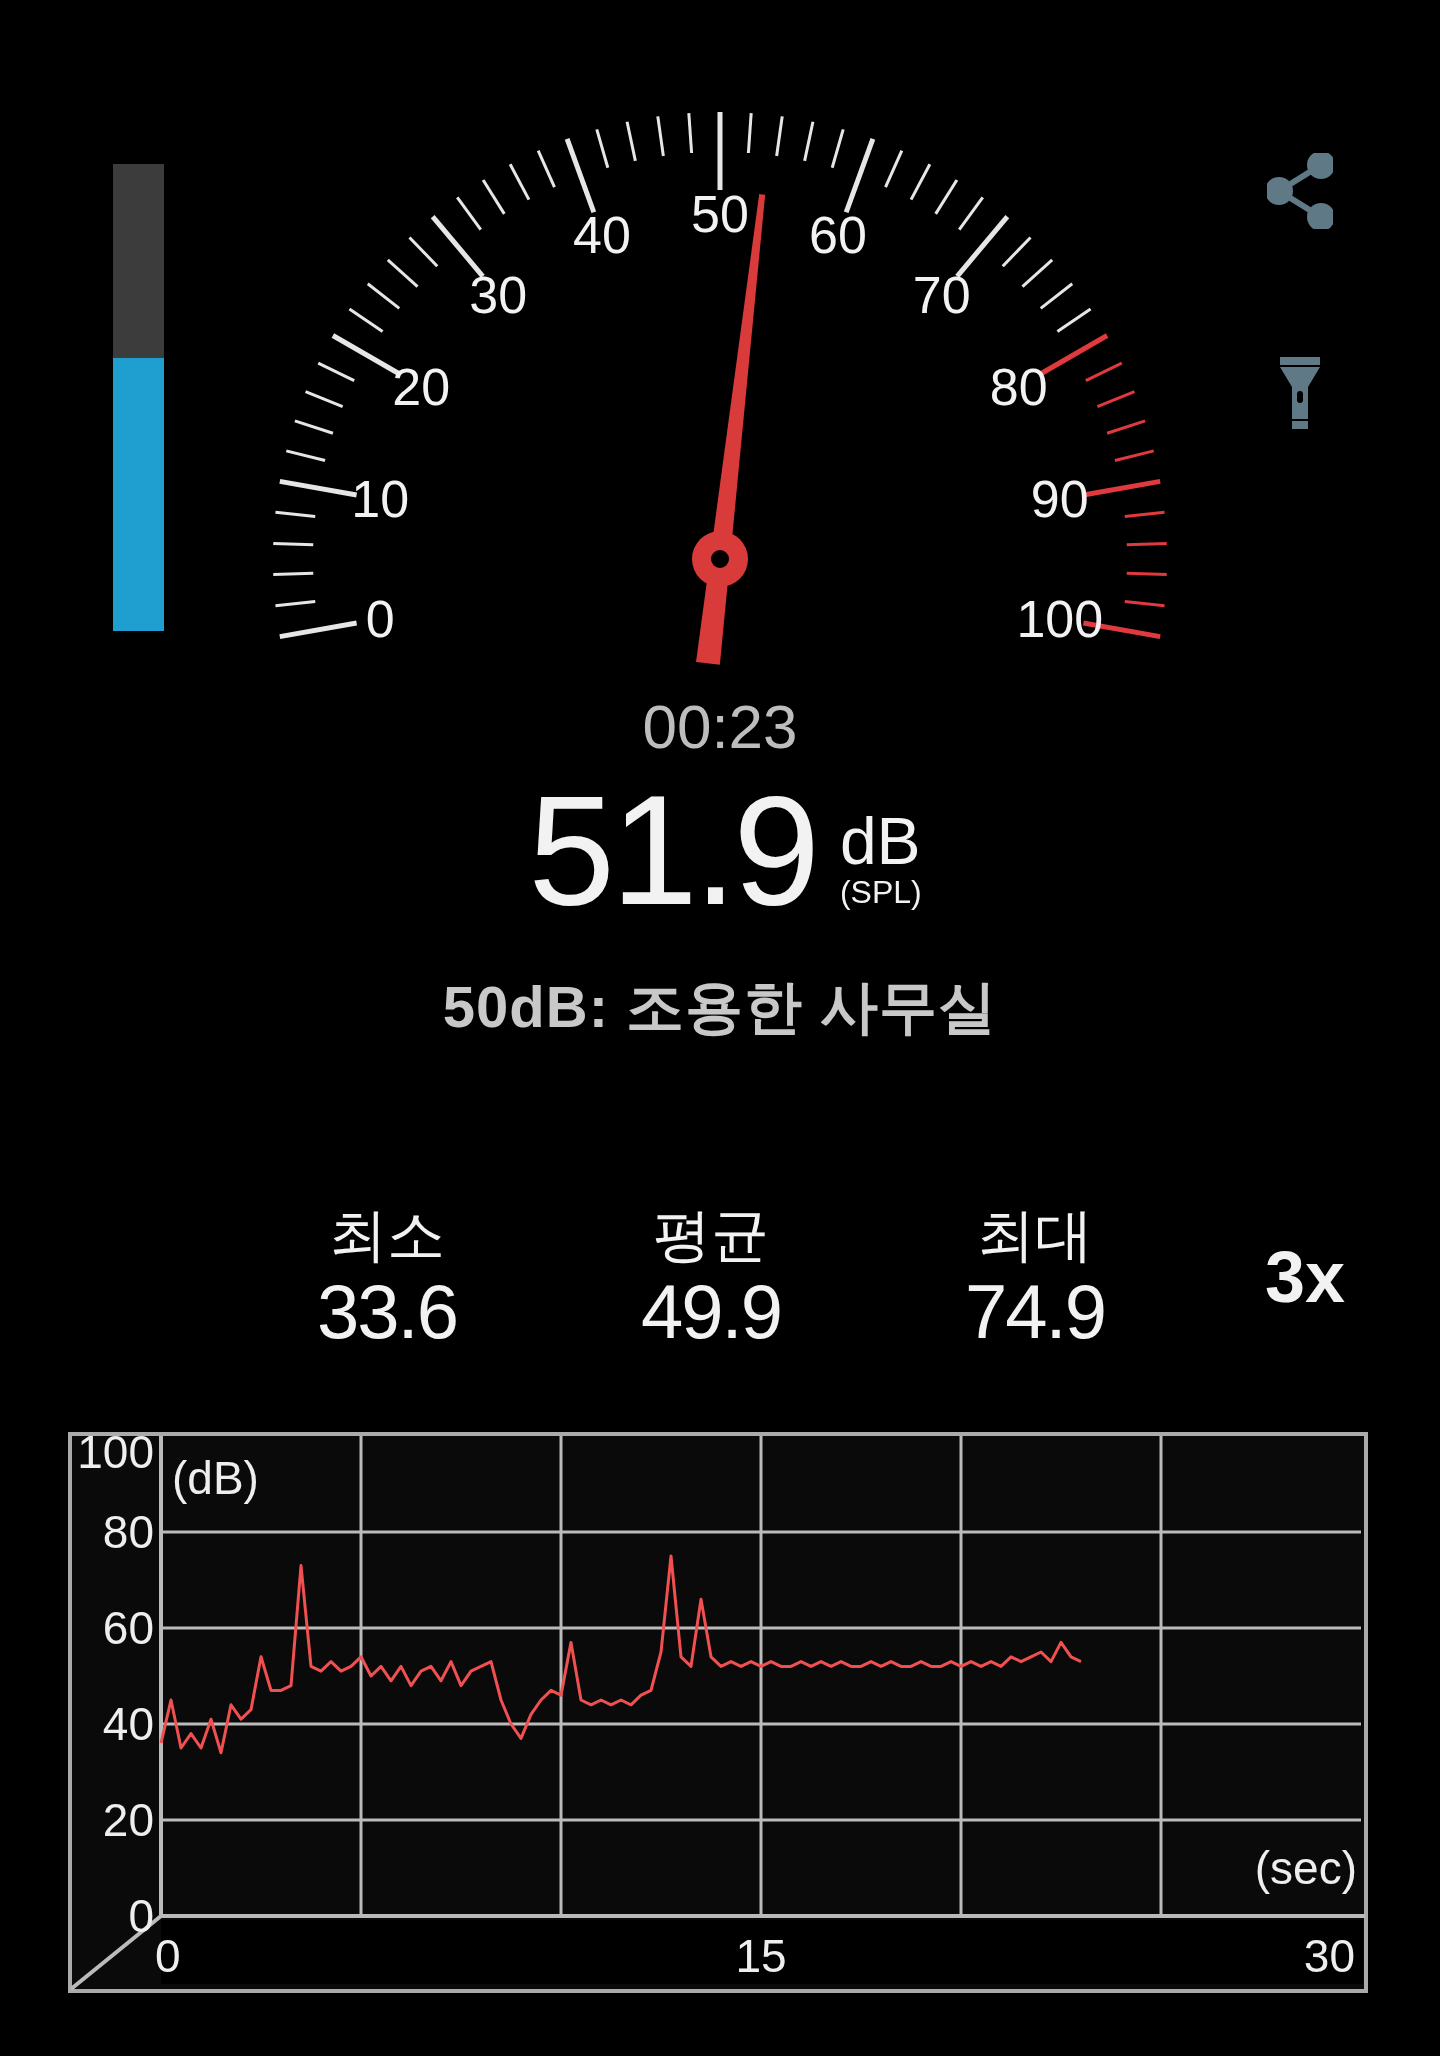 This screenshot has height=2056, width=1440. I want to click on level-description: 50dB: 조용한 사무실, so click(720, 1007).